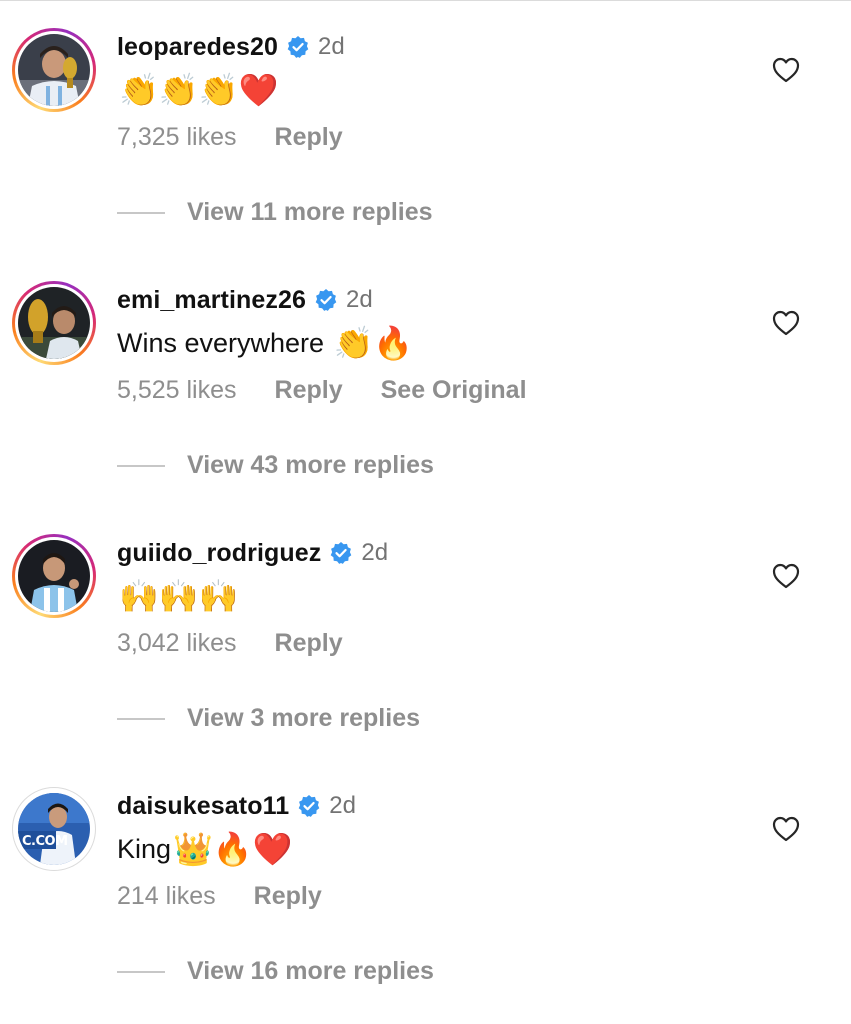 Image resolution: width=851 pixels, height=1024 pixels. I want to click on comment-emoji: 👑🔥❤️, so click(233, 849).